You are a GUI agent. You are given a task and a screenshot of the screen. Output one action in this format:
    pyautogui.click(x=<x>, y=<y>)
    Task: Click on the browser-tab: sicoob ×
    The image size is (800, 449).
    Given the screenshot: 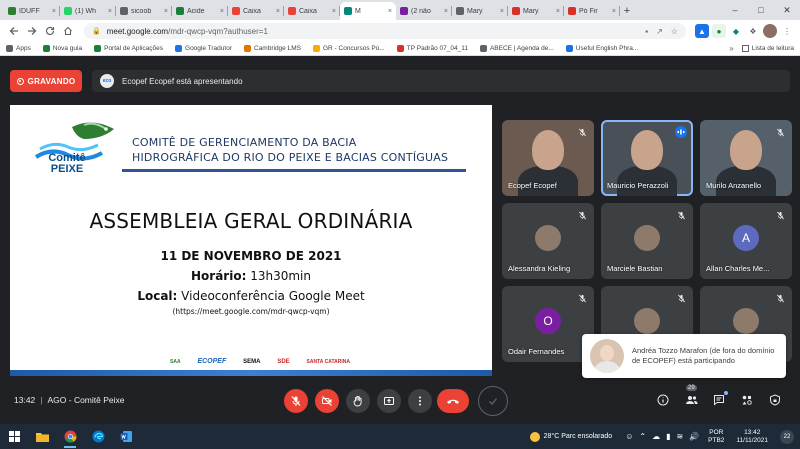 What is the action you would take?
    pyautogui.click(x=144, y=11)
    